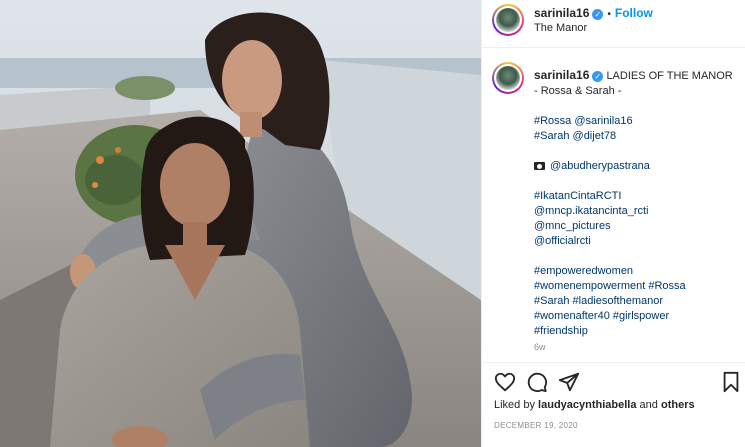  Describe the element at coordinates (639, 196) in the screenshot. I see `caption-line: #IkatanCintaRCTI` at that location.